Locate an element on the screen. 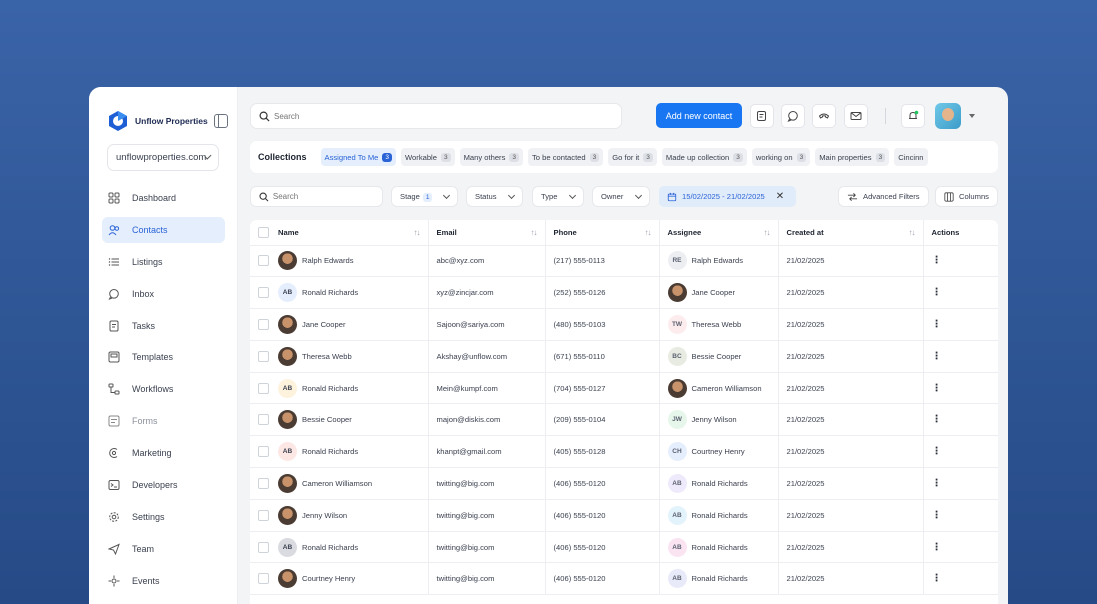 This screenshot has width=1097, height=604. sidebar-item-events: Events is located at coordinates (163, 581).